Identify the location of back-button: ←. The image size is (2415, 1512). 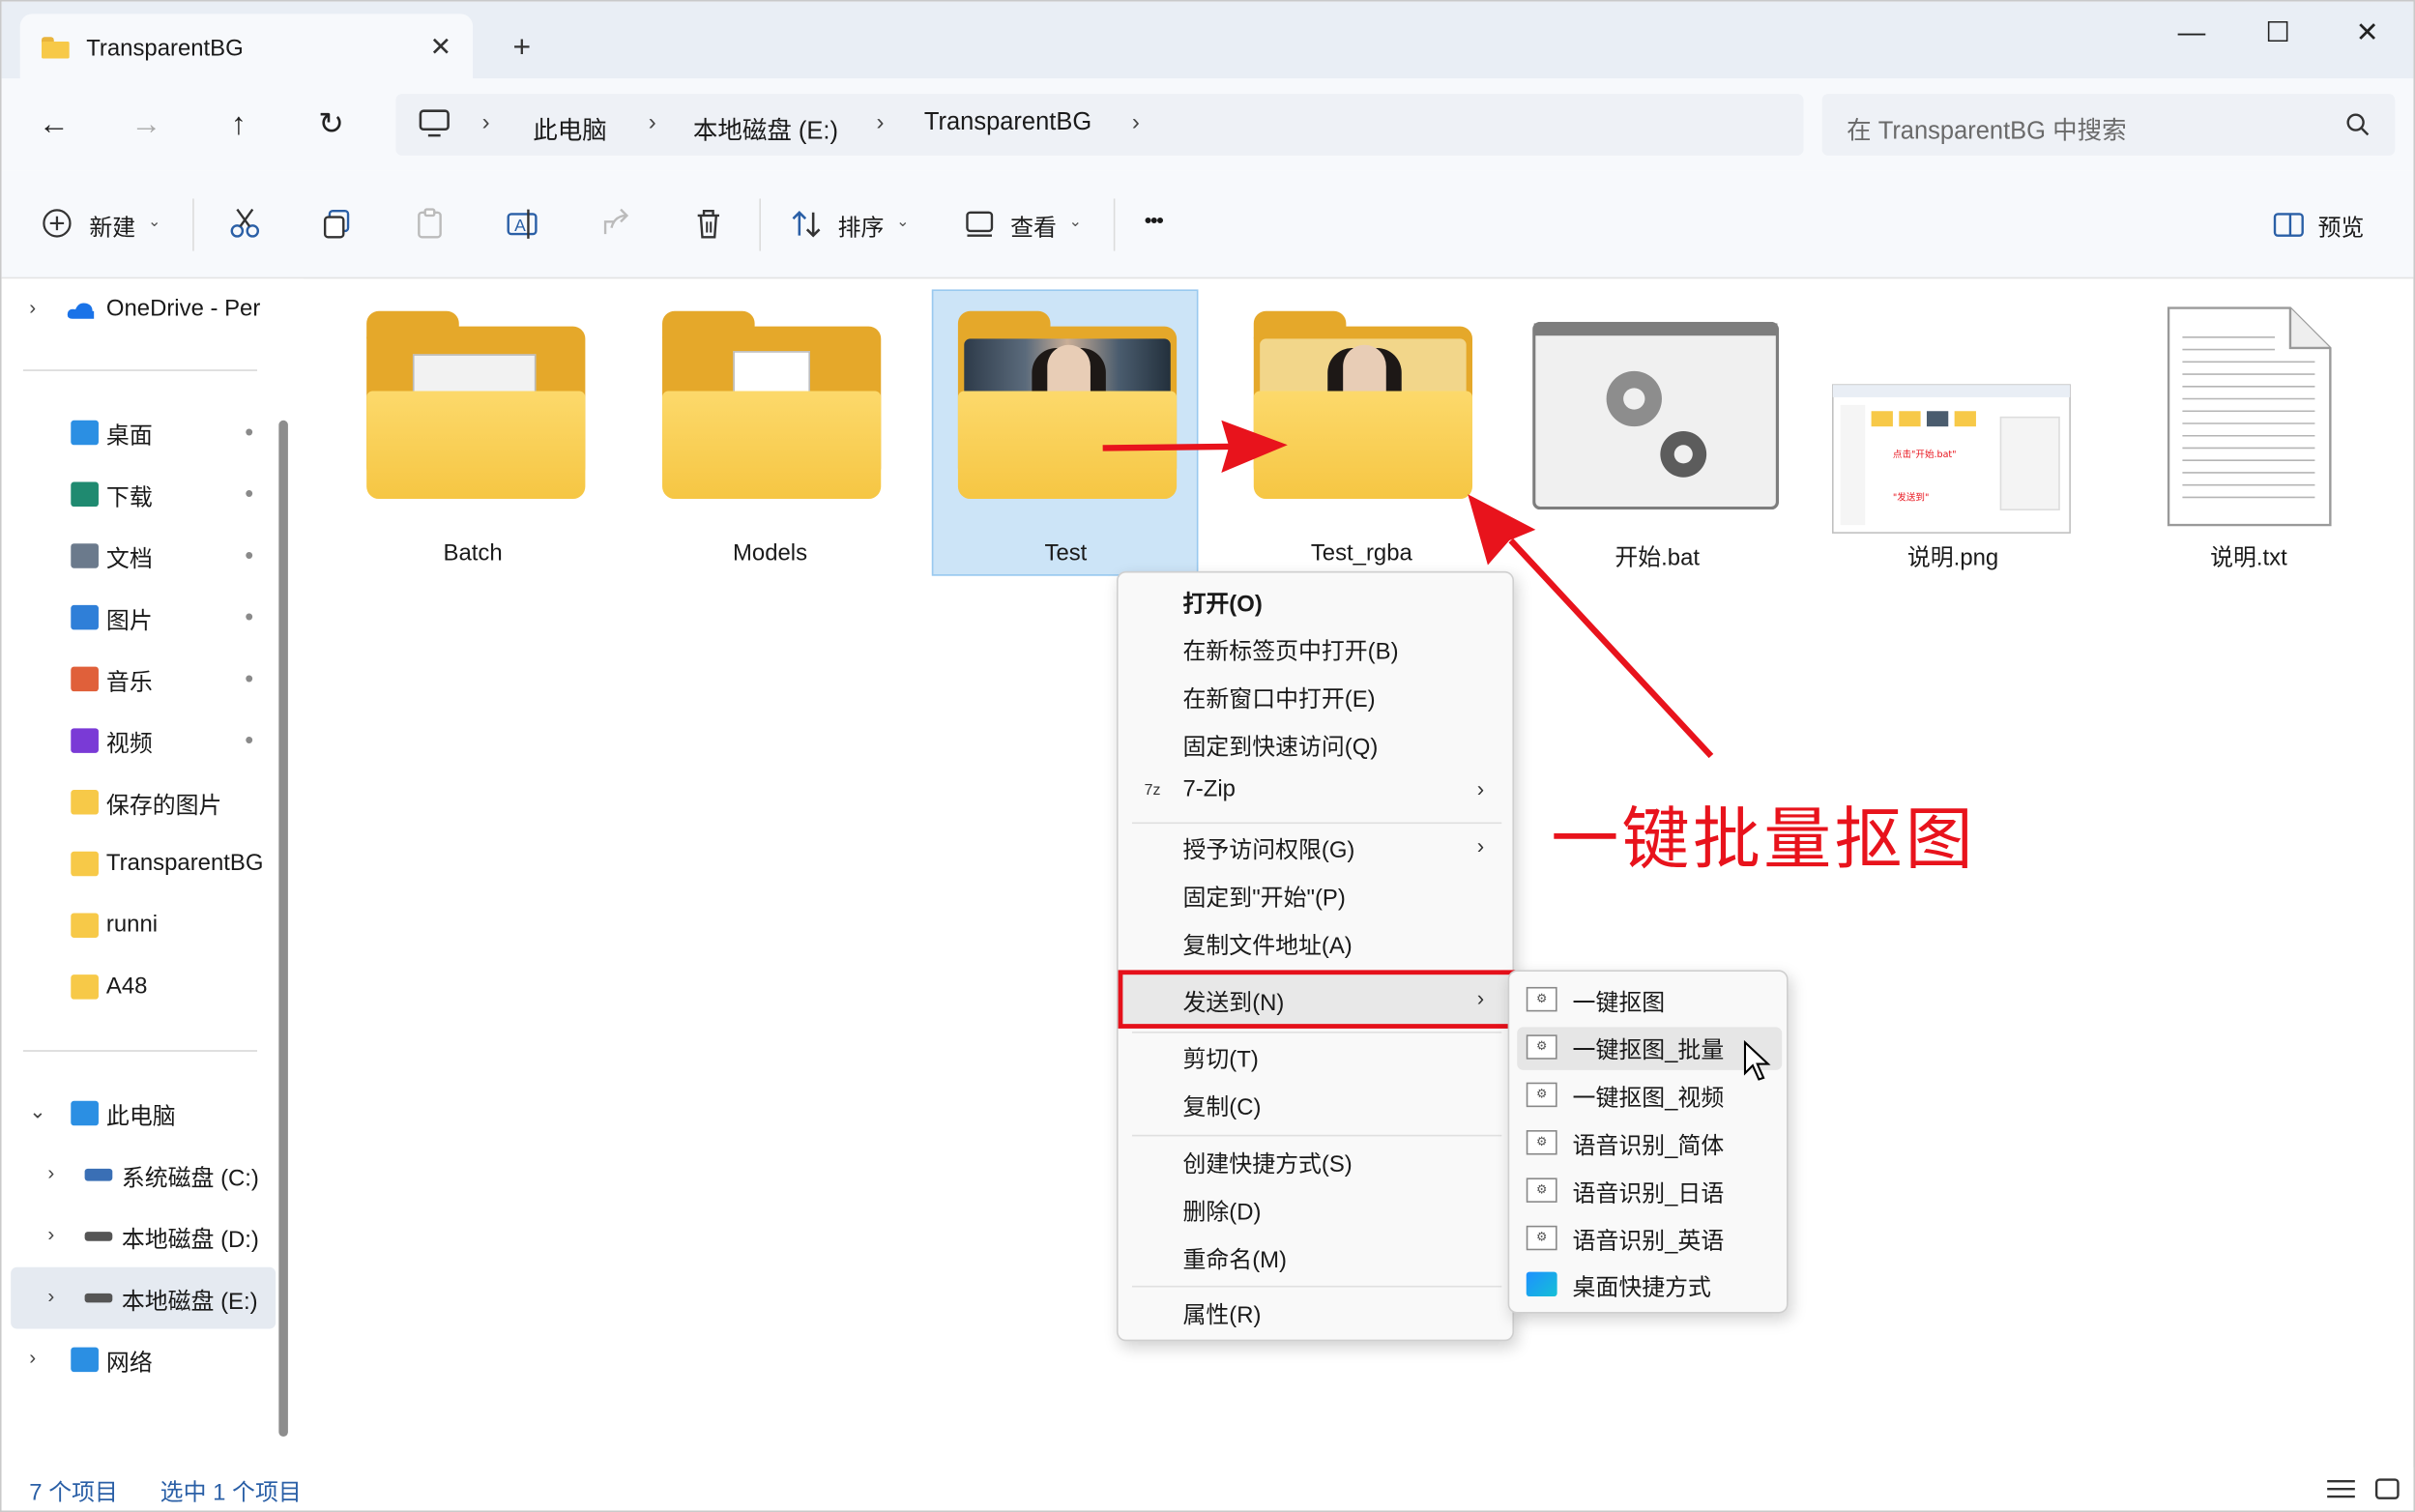
(53, 125).